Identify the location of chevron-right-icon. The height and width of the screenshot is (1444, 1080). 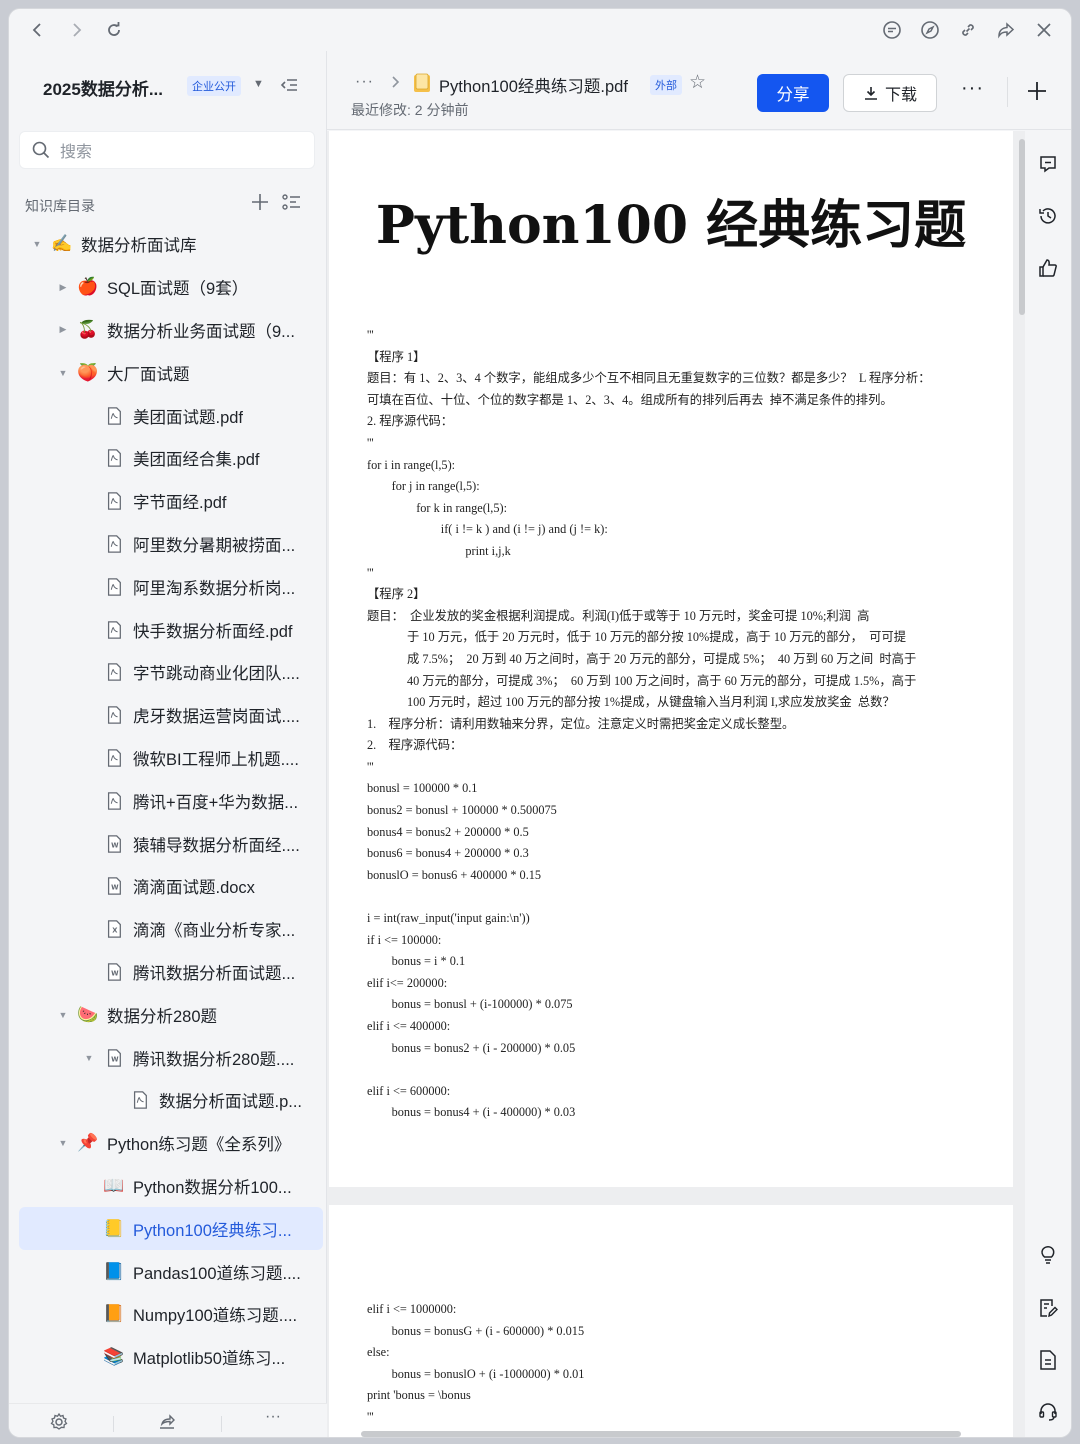
(396, 83).